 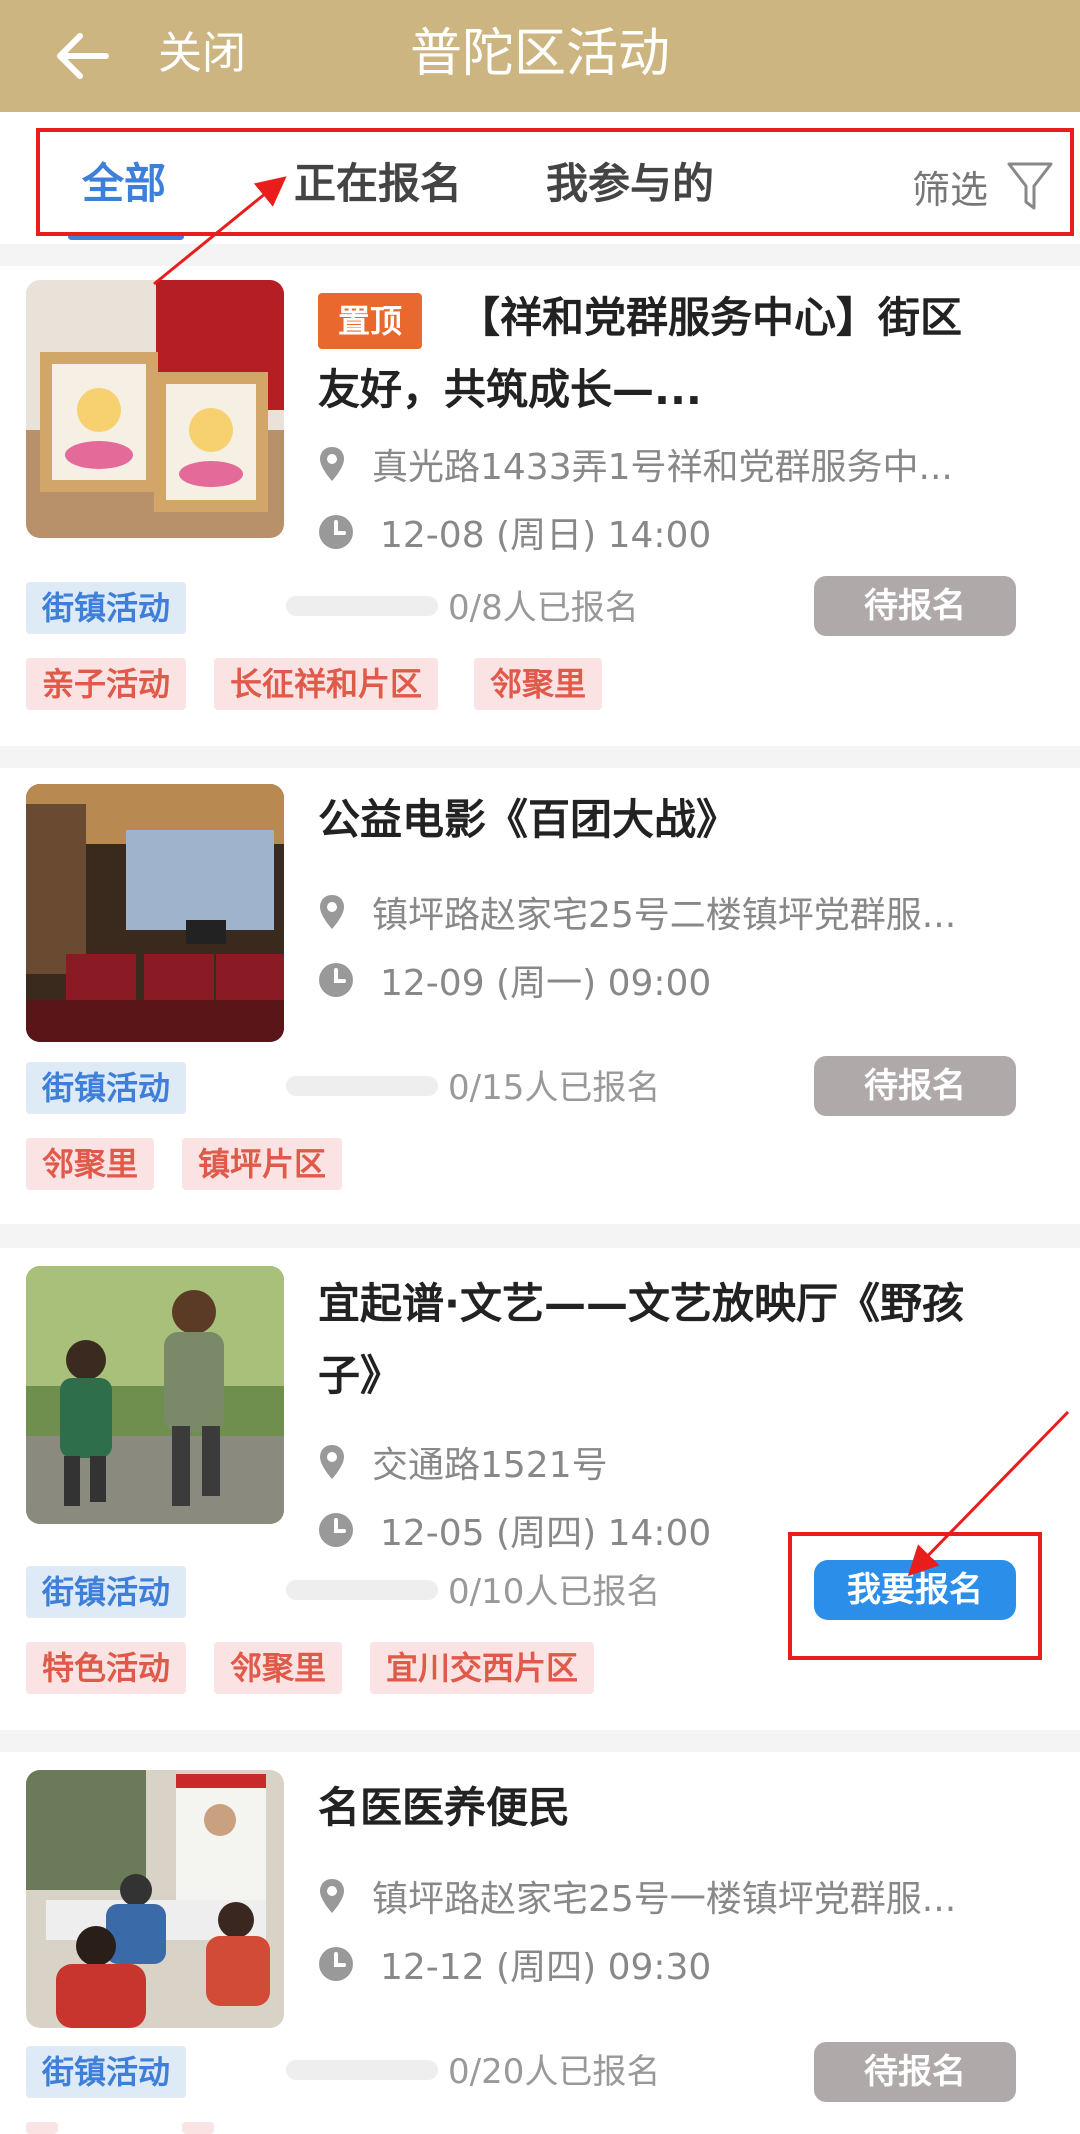 I want to click on tag: 长征祥和片区, so click(x=326, y=684).